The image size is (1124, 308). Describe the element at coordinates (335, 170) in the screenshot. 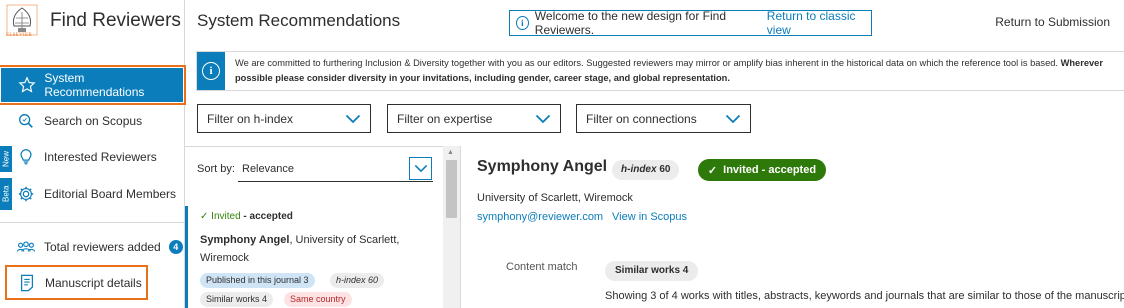

I see `sort-select: Relevance` at that location.